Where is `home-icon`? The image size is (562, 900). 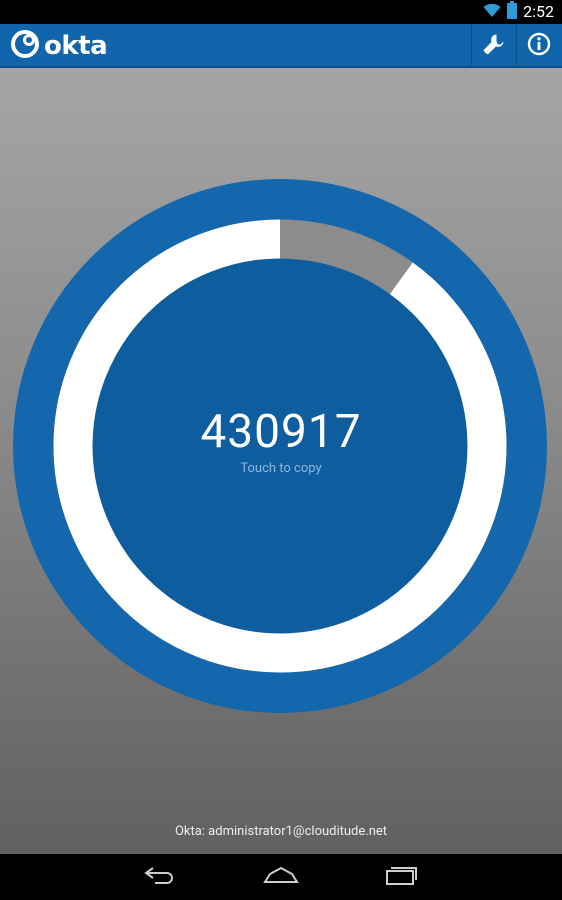 home-icon is located at coordinates (281, 877).